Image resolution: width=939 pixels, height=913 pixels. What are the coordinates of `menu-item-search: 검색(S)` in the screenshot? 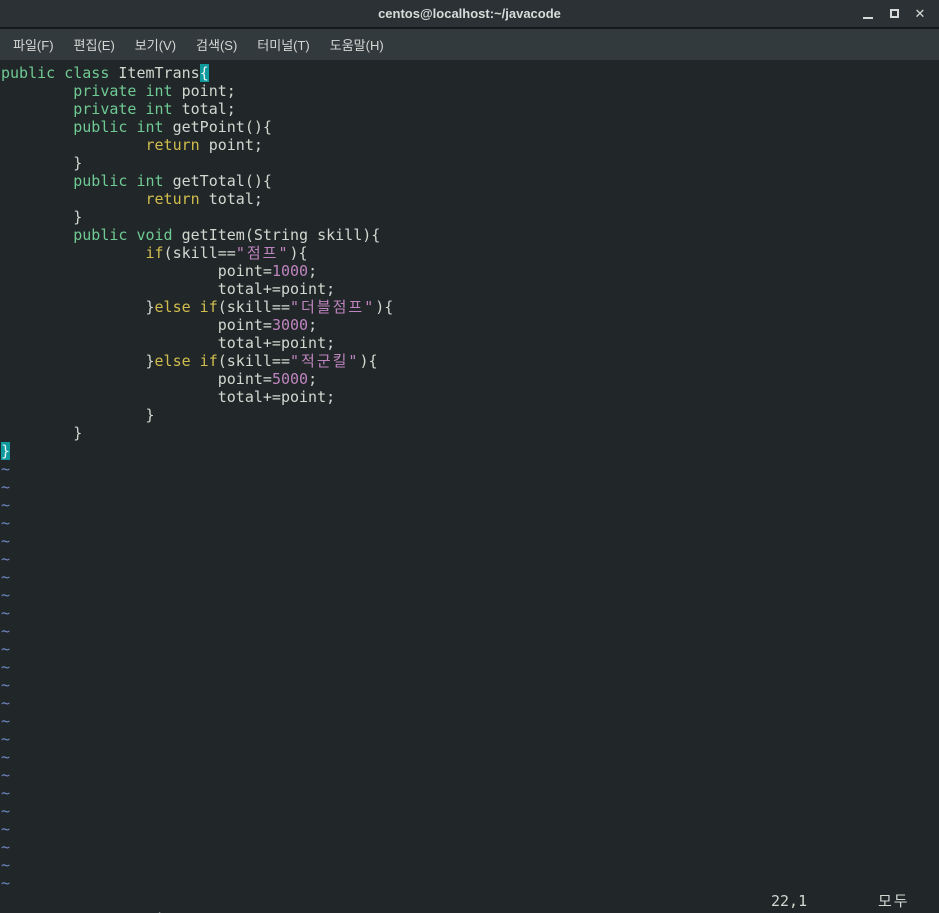 It's located at (216, 44).